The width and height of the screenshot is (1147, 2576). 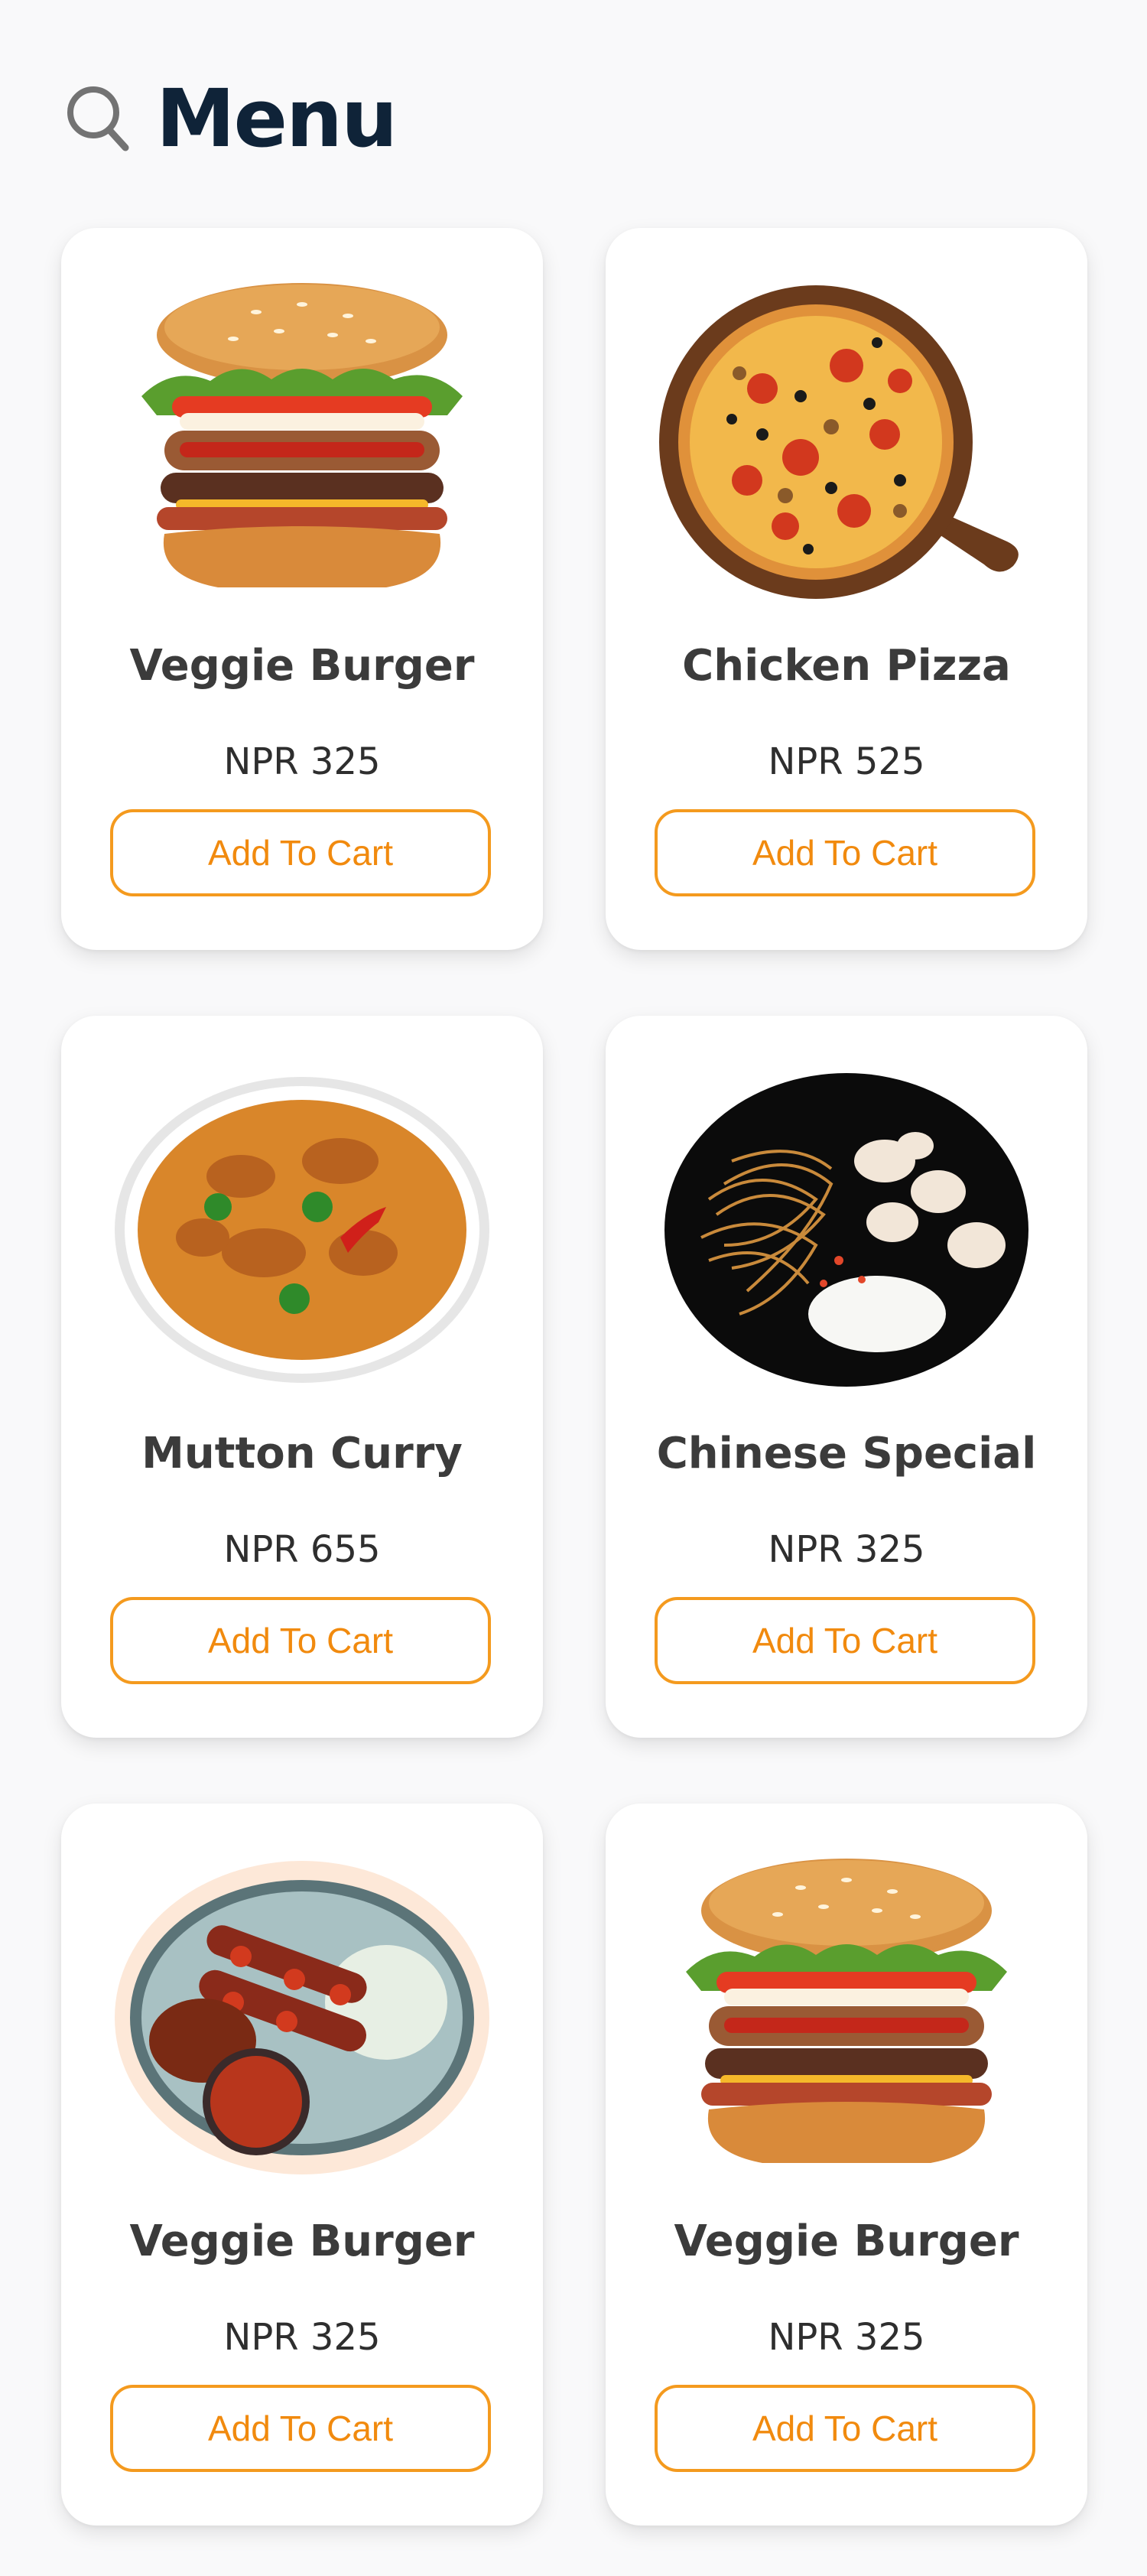 What do you see at coordinates (302, 1230) in the screenshot?
I see `curry-image` at bounding box center [302, 1230].